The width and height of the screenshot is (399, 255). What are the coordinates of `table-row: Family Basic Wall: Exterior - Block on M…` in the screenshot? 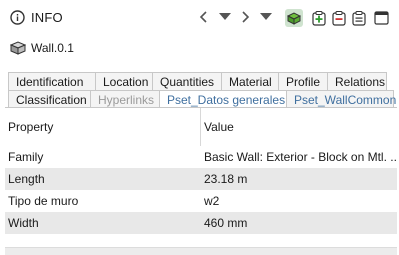 It's located at (201, 157).